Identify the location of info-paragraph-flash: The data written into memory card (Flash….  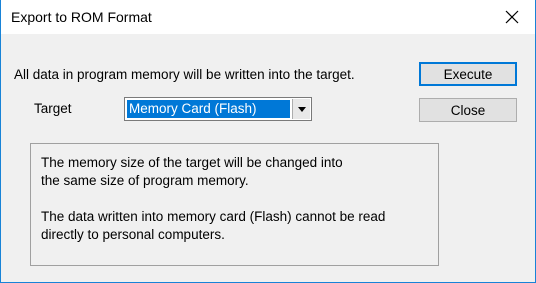
(213, 225).